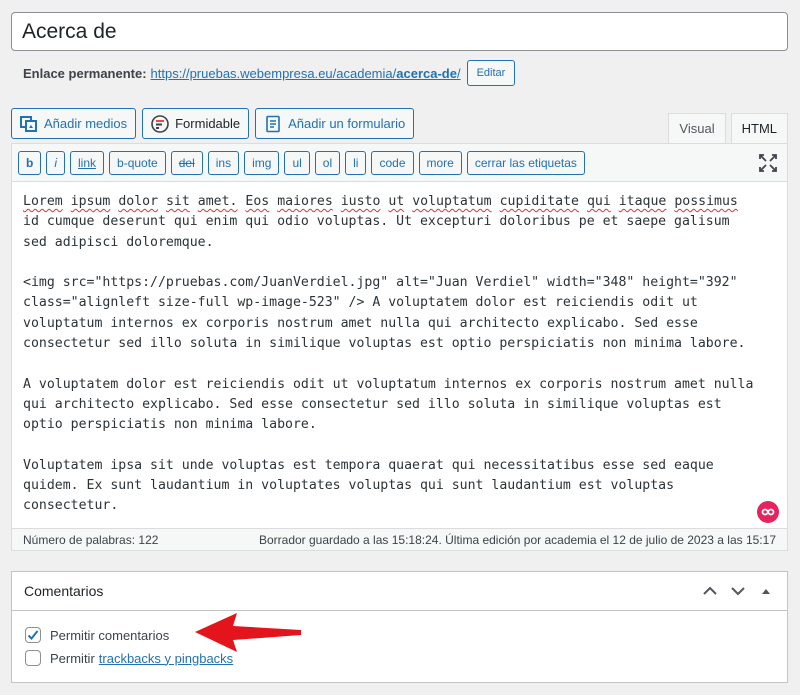 The height and width of the screenshot is (695, 800). Describe the element at coordinates (72, 658) in the screenshot. I see `allow-pings-prefix: Permitir` at that location.